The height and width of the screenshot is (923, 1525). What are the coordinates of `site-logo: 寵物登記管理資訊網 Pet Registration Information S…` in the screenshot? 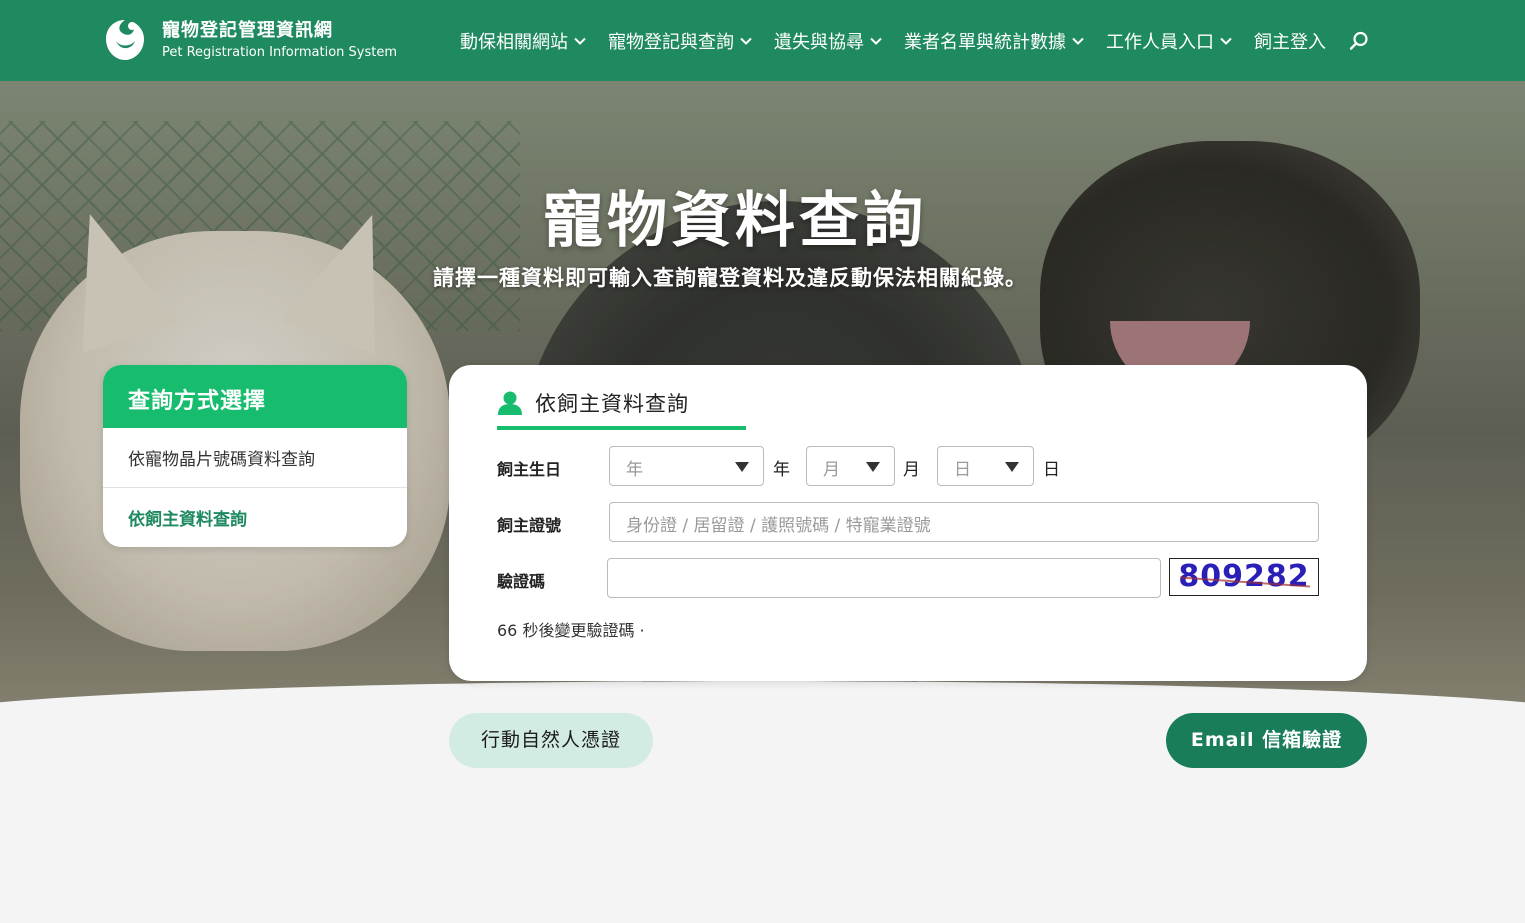 It's located at (249, 40).